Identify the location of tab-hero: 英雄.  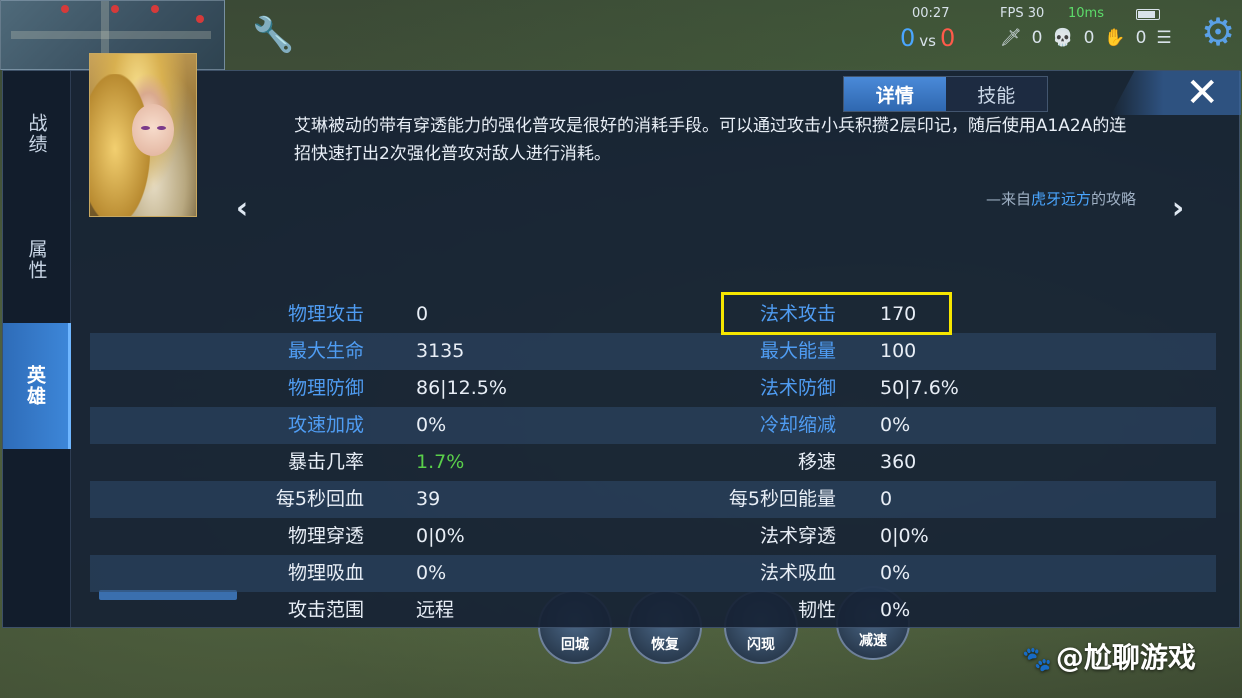
(37, 386).